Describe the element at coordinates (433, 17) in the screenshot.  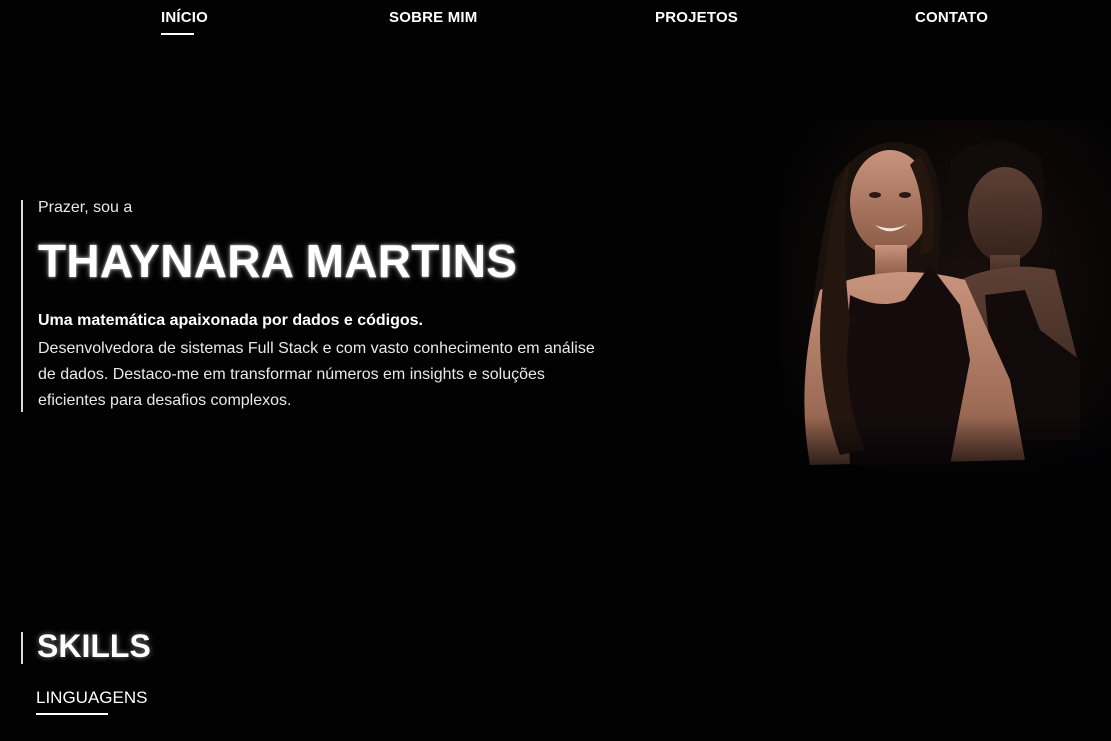
I see `nav-item-sobre-mim: SOBRE MIM` at that location.